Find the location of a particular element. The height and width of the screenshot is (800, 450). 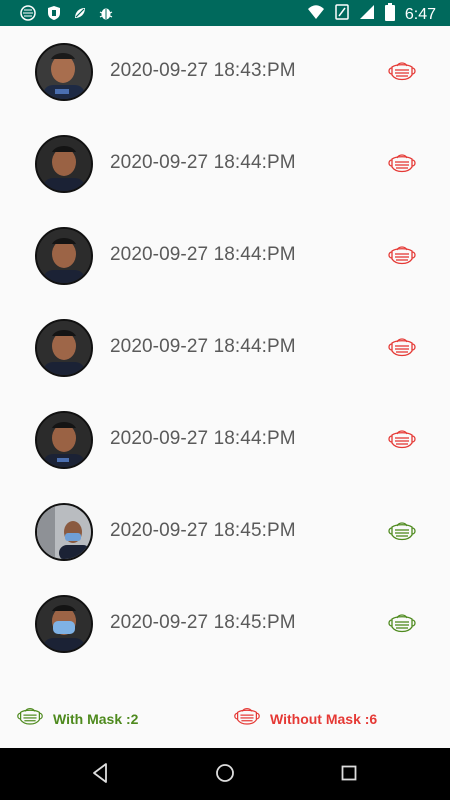

navigation-bar is located at coordinates (225, 774).